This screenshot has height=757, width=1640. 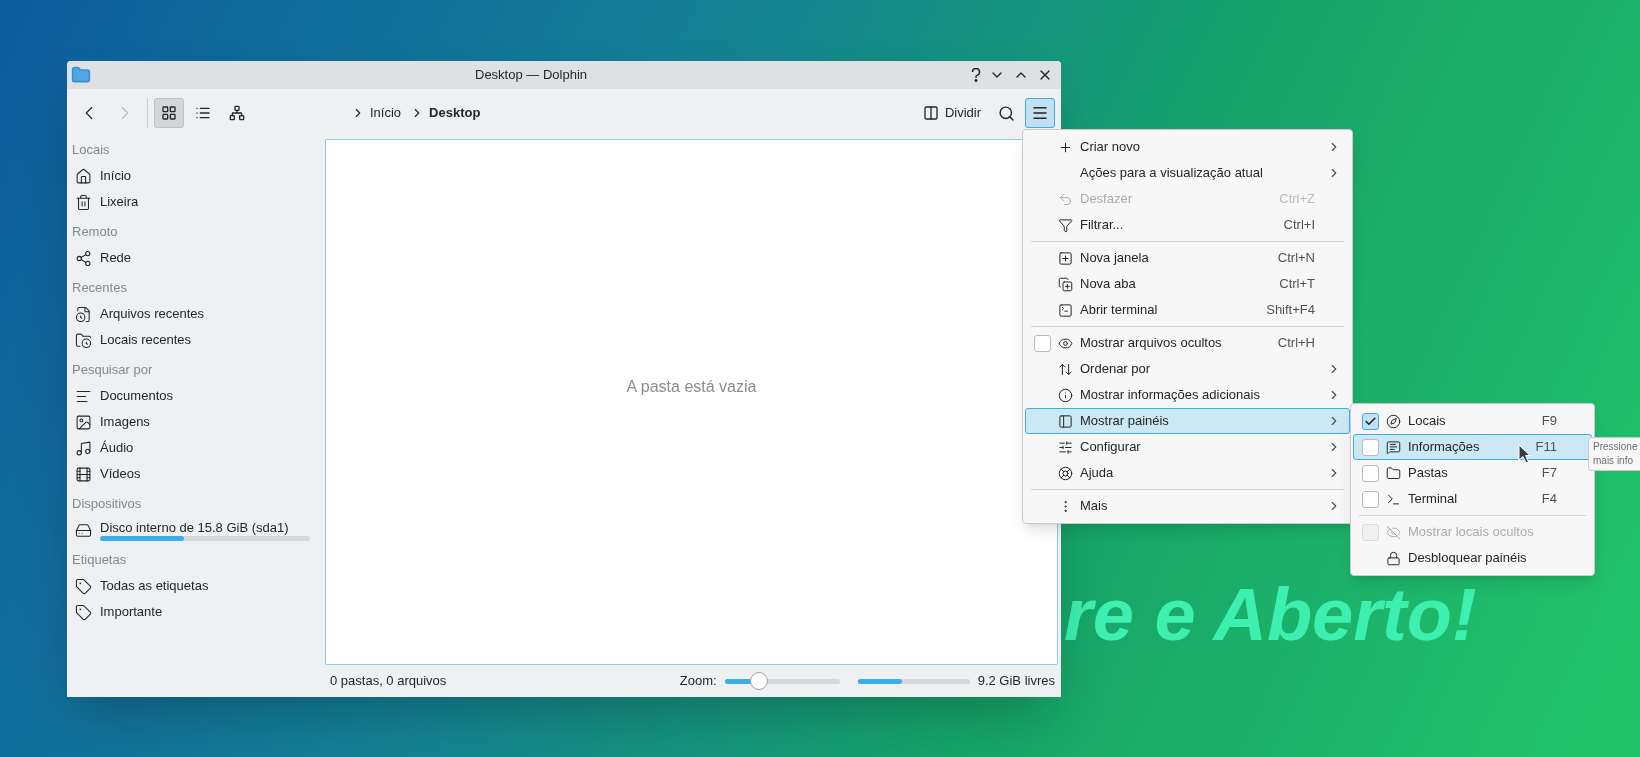 What do you see at coordinates (1065, 284) in the screenshot?
I see `new-tab-icon` at bounding box center [1065, 284].